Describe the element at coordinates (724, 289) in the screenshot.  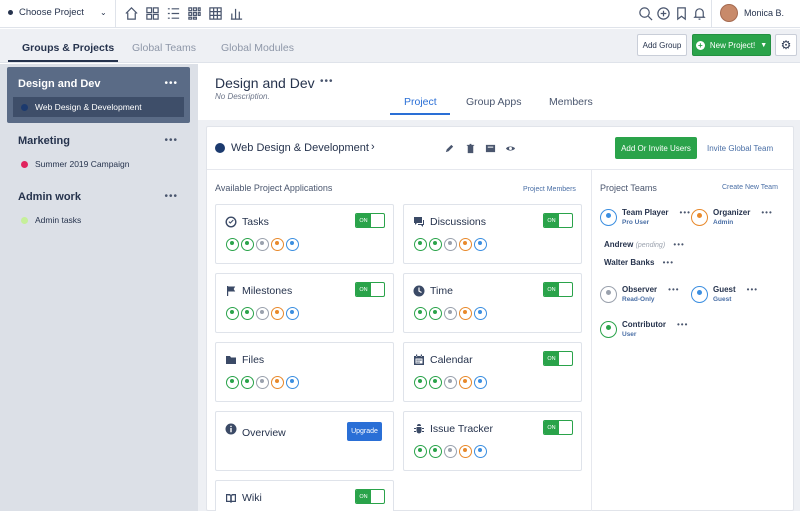
I see `member-name: Guest` at that location.